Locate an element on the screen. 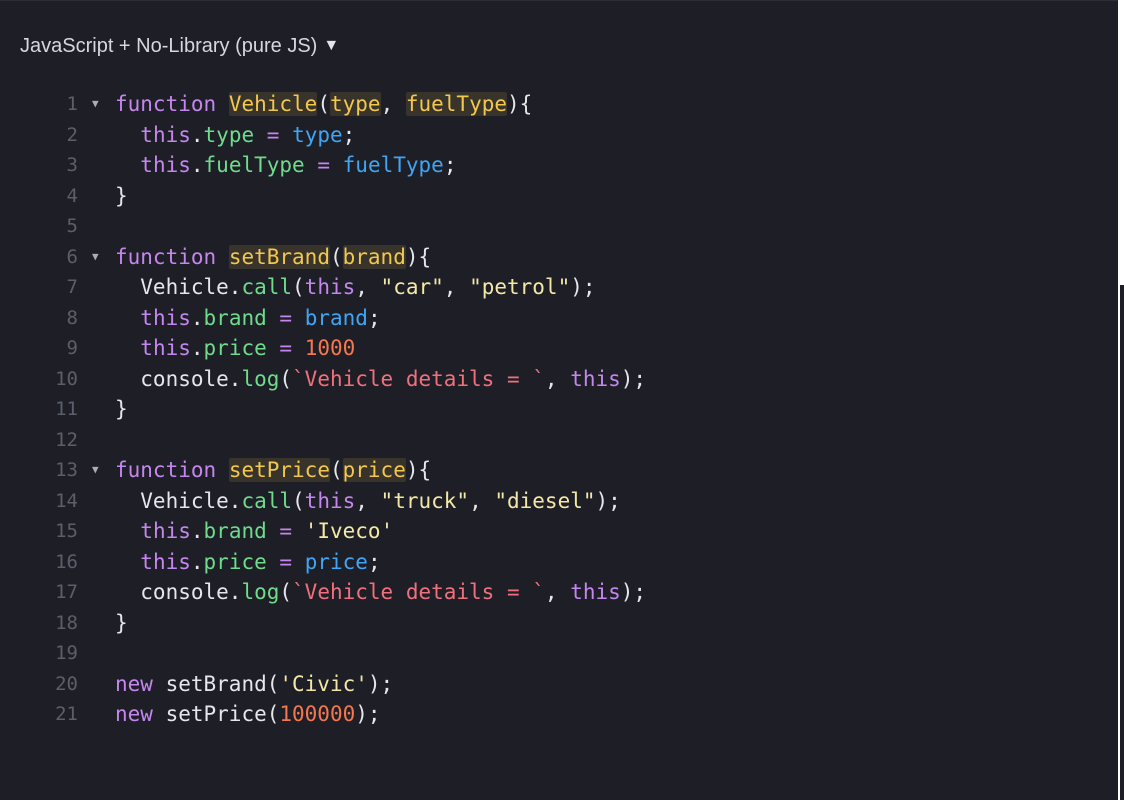 This screenshot has width=1124, height=800. code-line: 20 new setBrand('Civic'); is located at coordinates (550, 684).